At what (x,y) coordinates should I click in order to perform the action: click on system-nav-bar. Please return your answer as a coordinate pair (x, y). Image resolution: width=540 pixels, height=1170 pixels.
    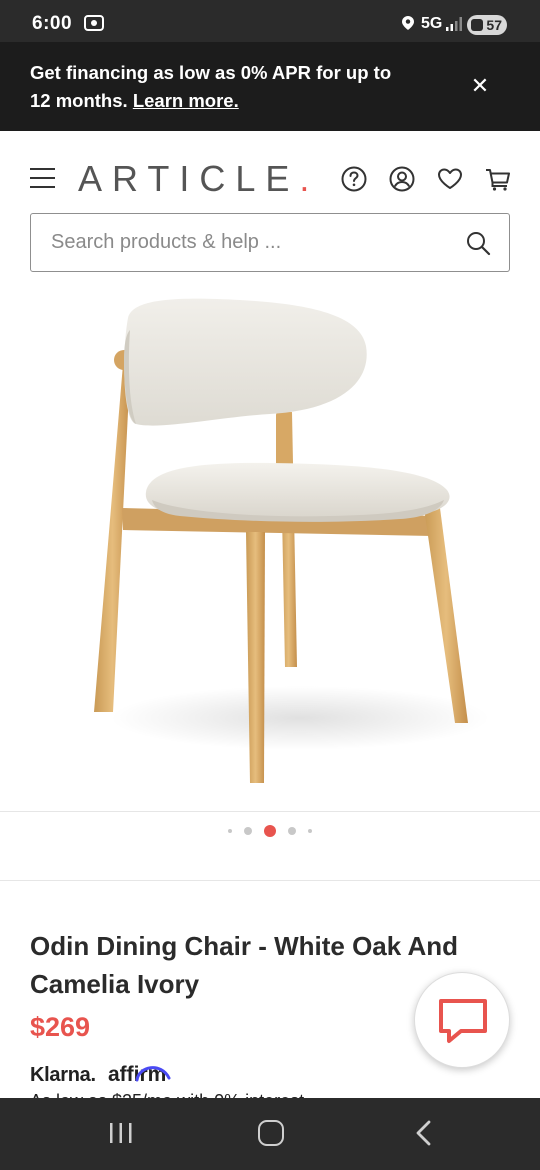
    Looking at the image, I should click on (270, 1134).